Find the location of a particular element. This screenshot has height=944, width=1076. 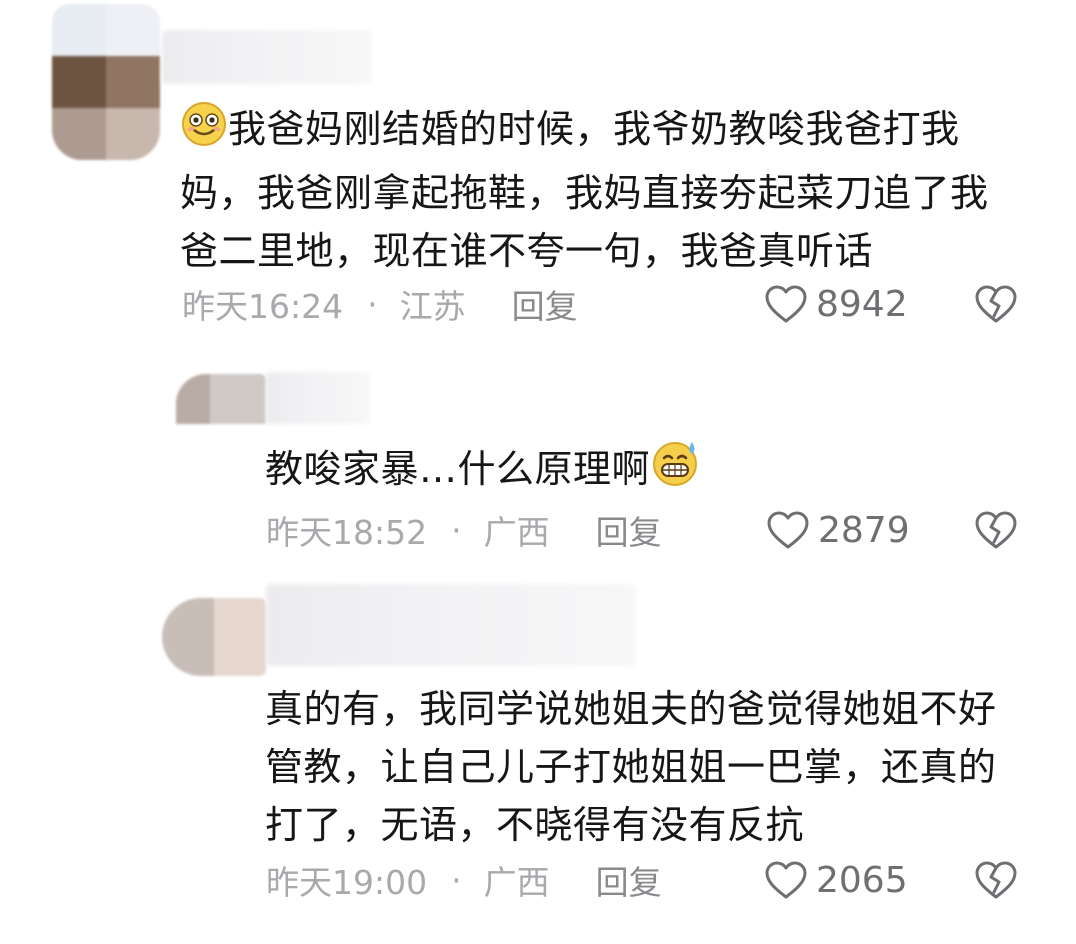

like-button: 2879 is located at coordinates (838, 530).